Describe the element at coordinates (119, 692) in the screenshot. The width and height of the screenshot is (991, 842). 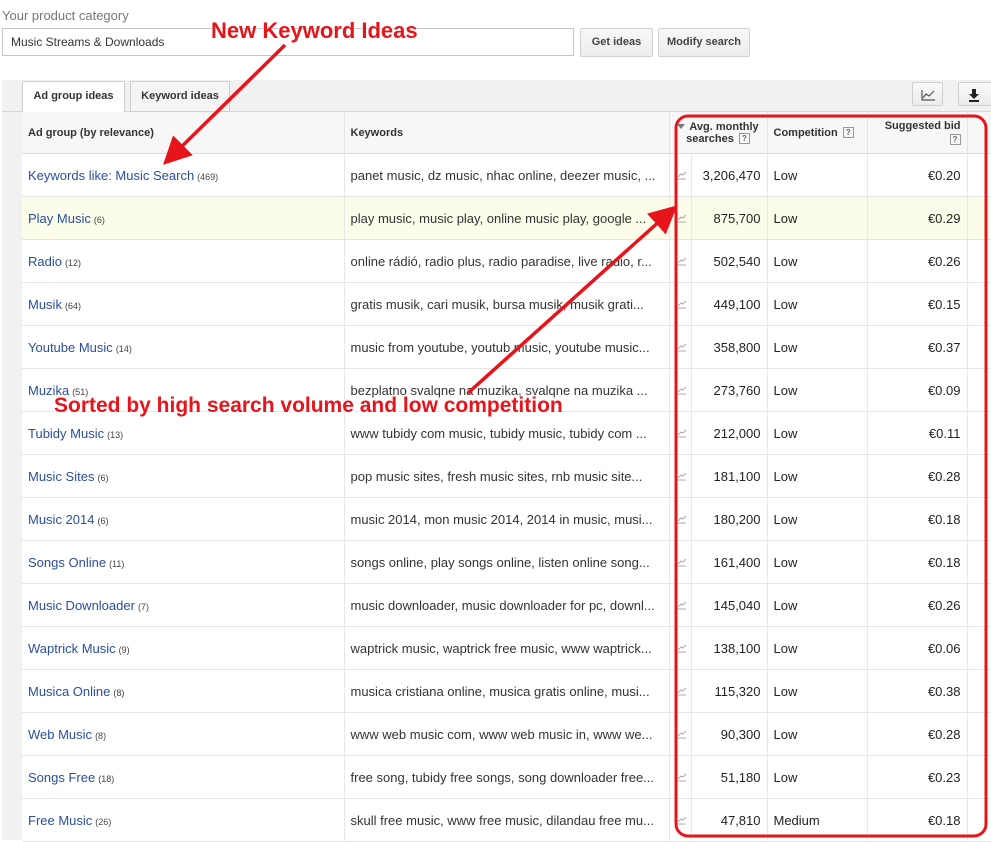
I see `ad-group-count: (8)` at that location.